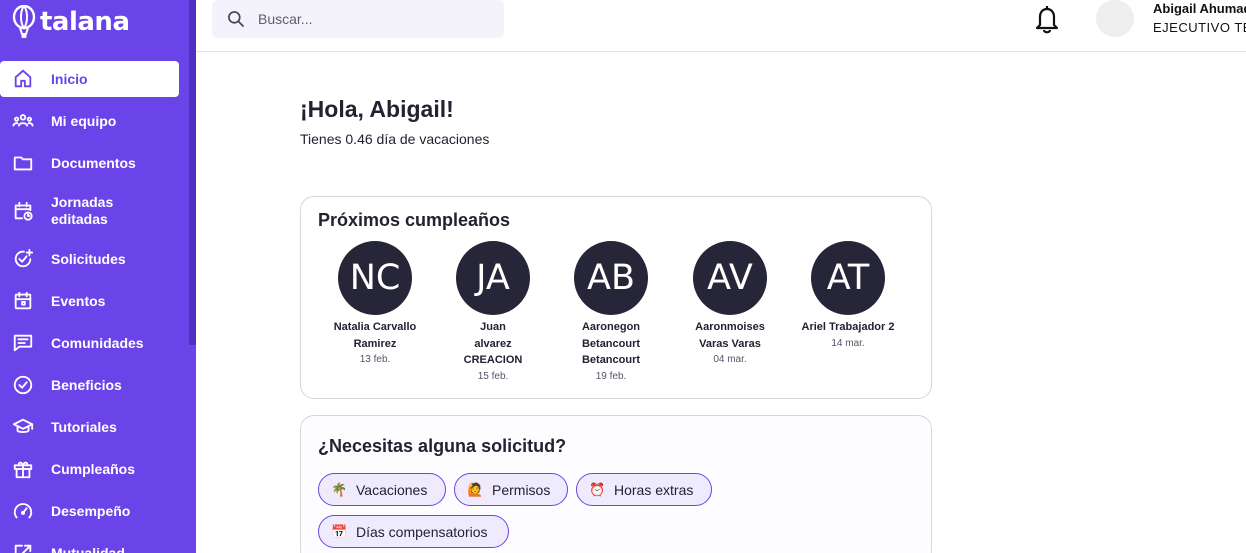 The width and height of the screenshot is (1246, 553). Describe the element at coordinates (422, 531) in the screenshot. I see `chip-label: Días compensatorios` at that location.